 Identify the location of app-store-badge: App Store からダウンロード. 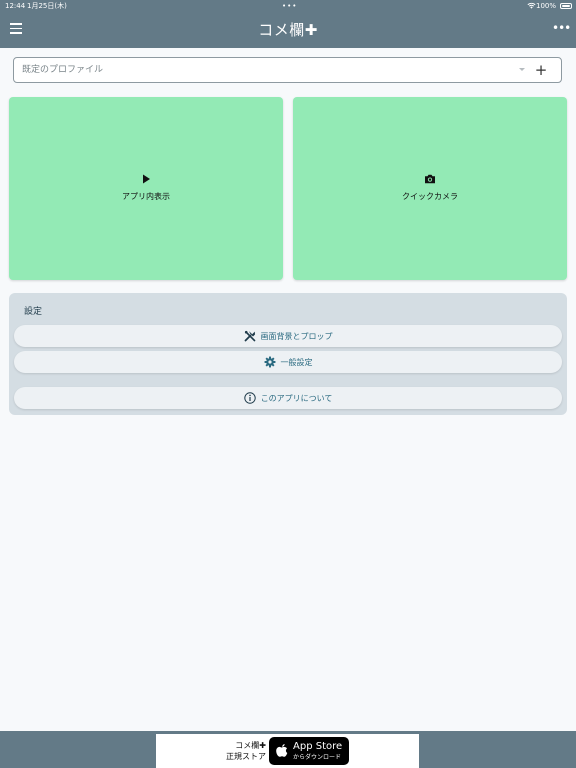
(309, 751).